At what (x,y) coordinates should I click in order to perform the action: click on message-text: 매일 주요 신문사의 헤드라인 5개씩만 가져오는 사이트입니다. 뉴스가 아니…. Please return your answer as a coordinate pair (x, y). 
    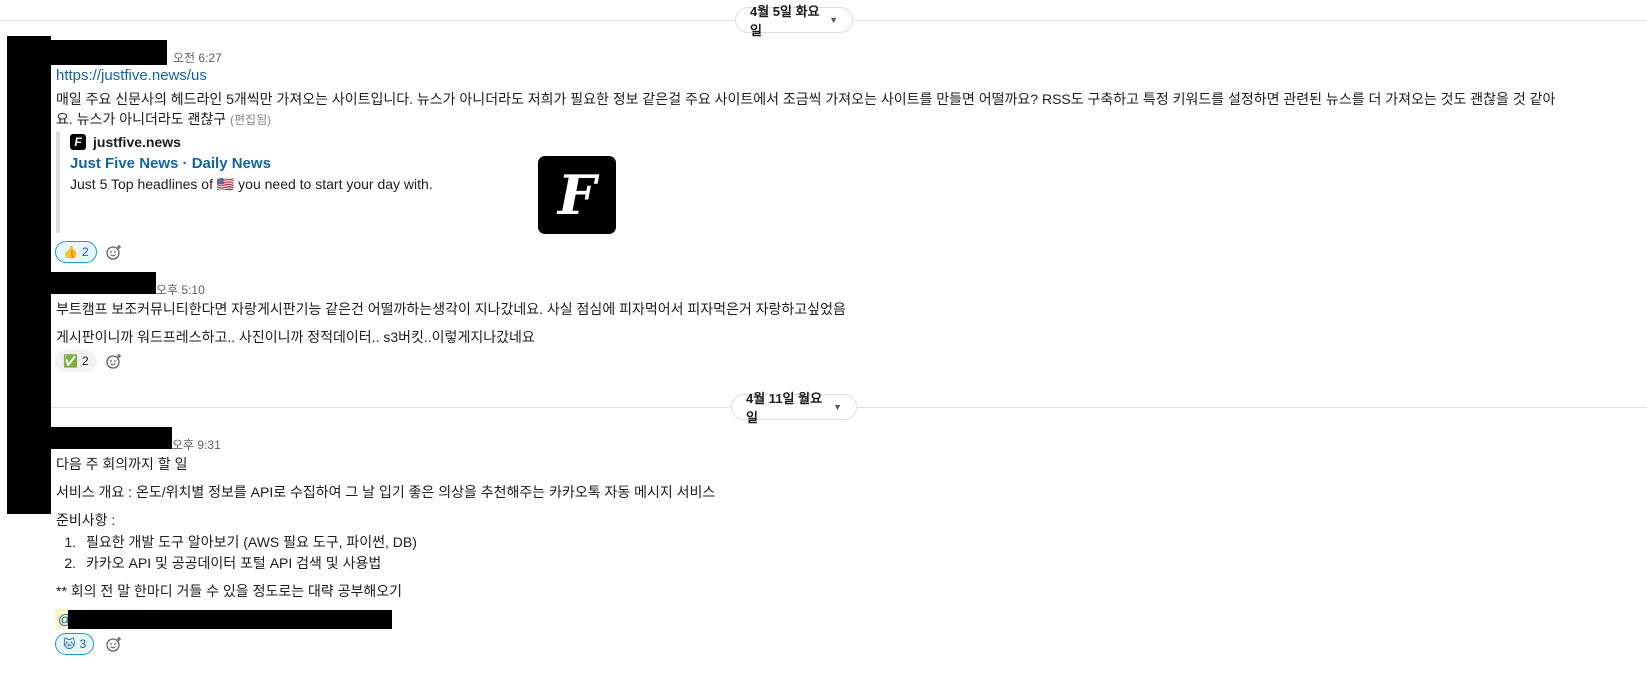
    Looking at the image, I should click on (806, 99).